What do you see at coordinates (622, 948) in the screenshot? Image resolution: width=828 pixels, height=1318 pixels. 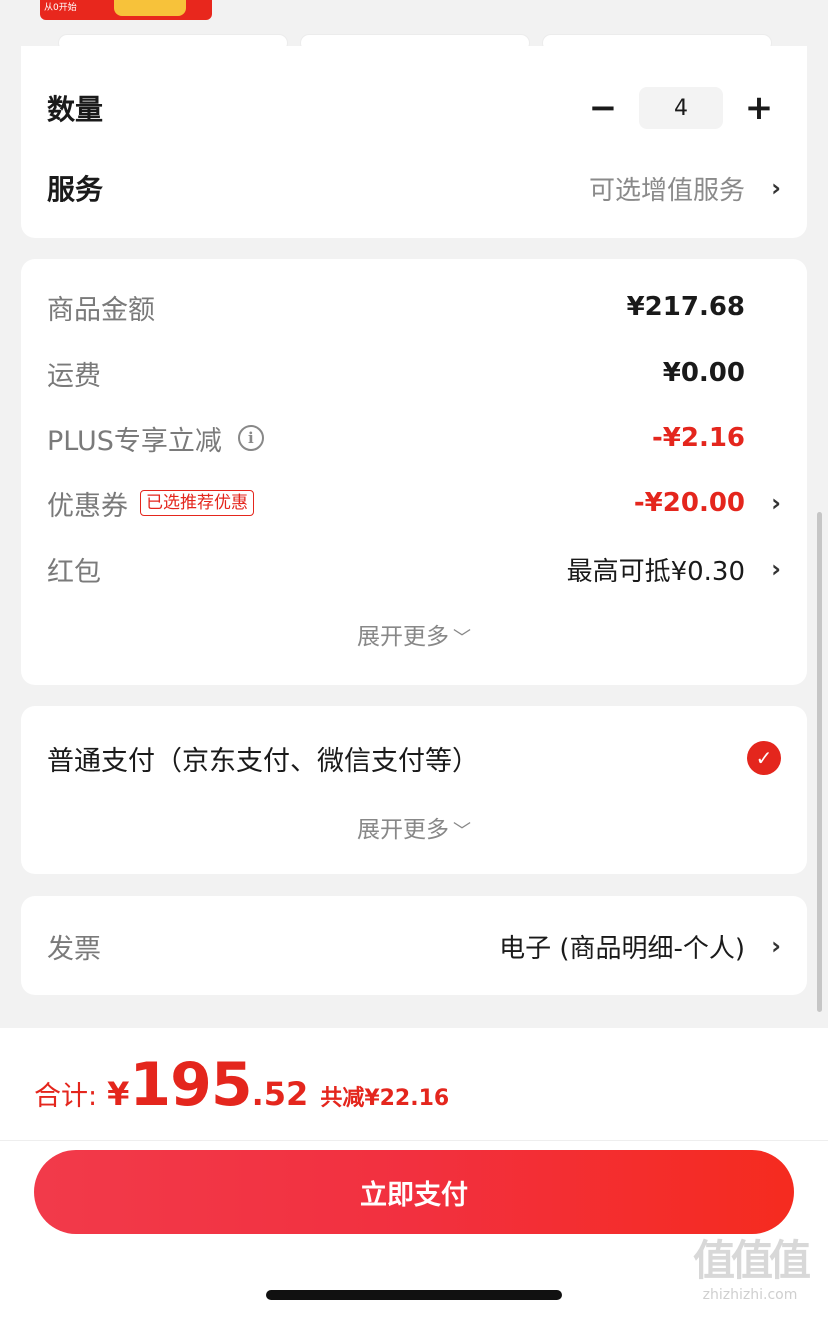 I see `invoice-value: 电子 (商品明细-个人)` at bounding box center [622, 948].